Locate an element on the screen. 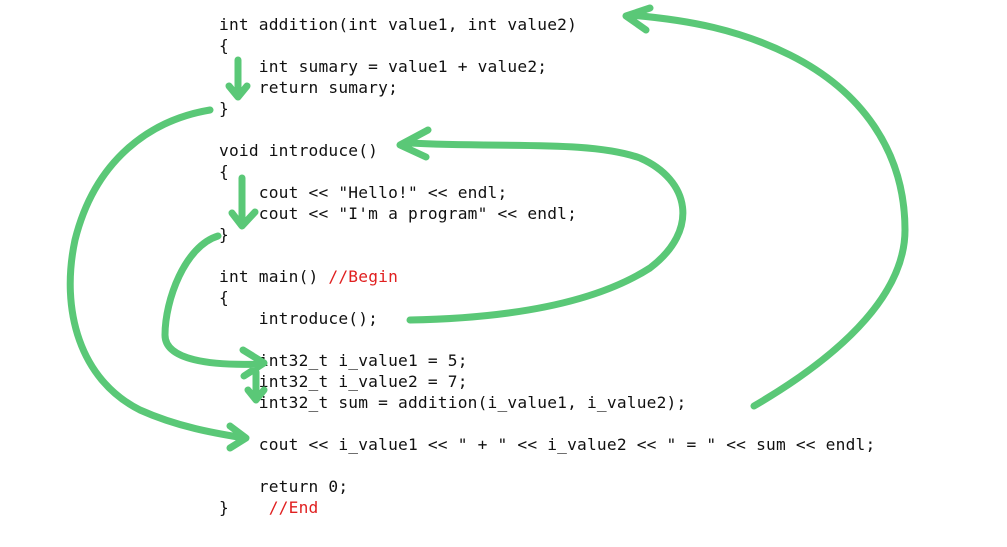  code-line: int main() //Begin is located at coordinates (308, 276).